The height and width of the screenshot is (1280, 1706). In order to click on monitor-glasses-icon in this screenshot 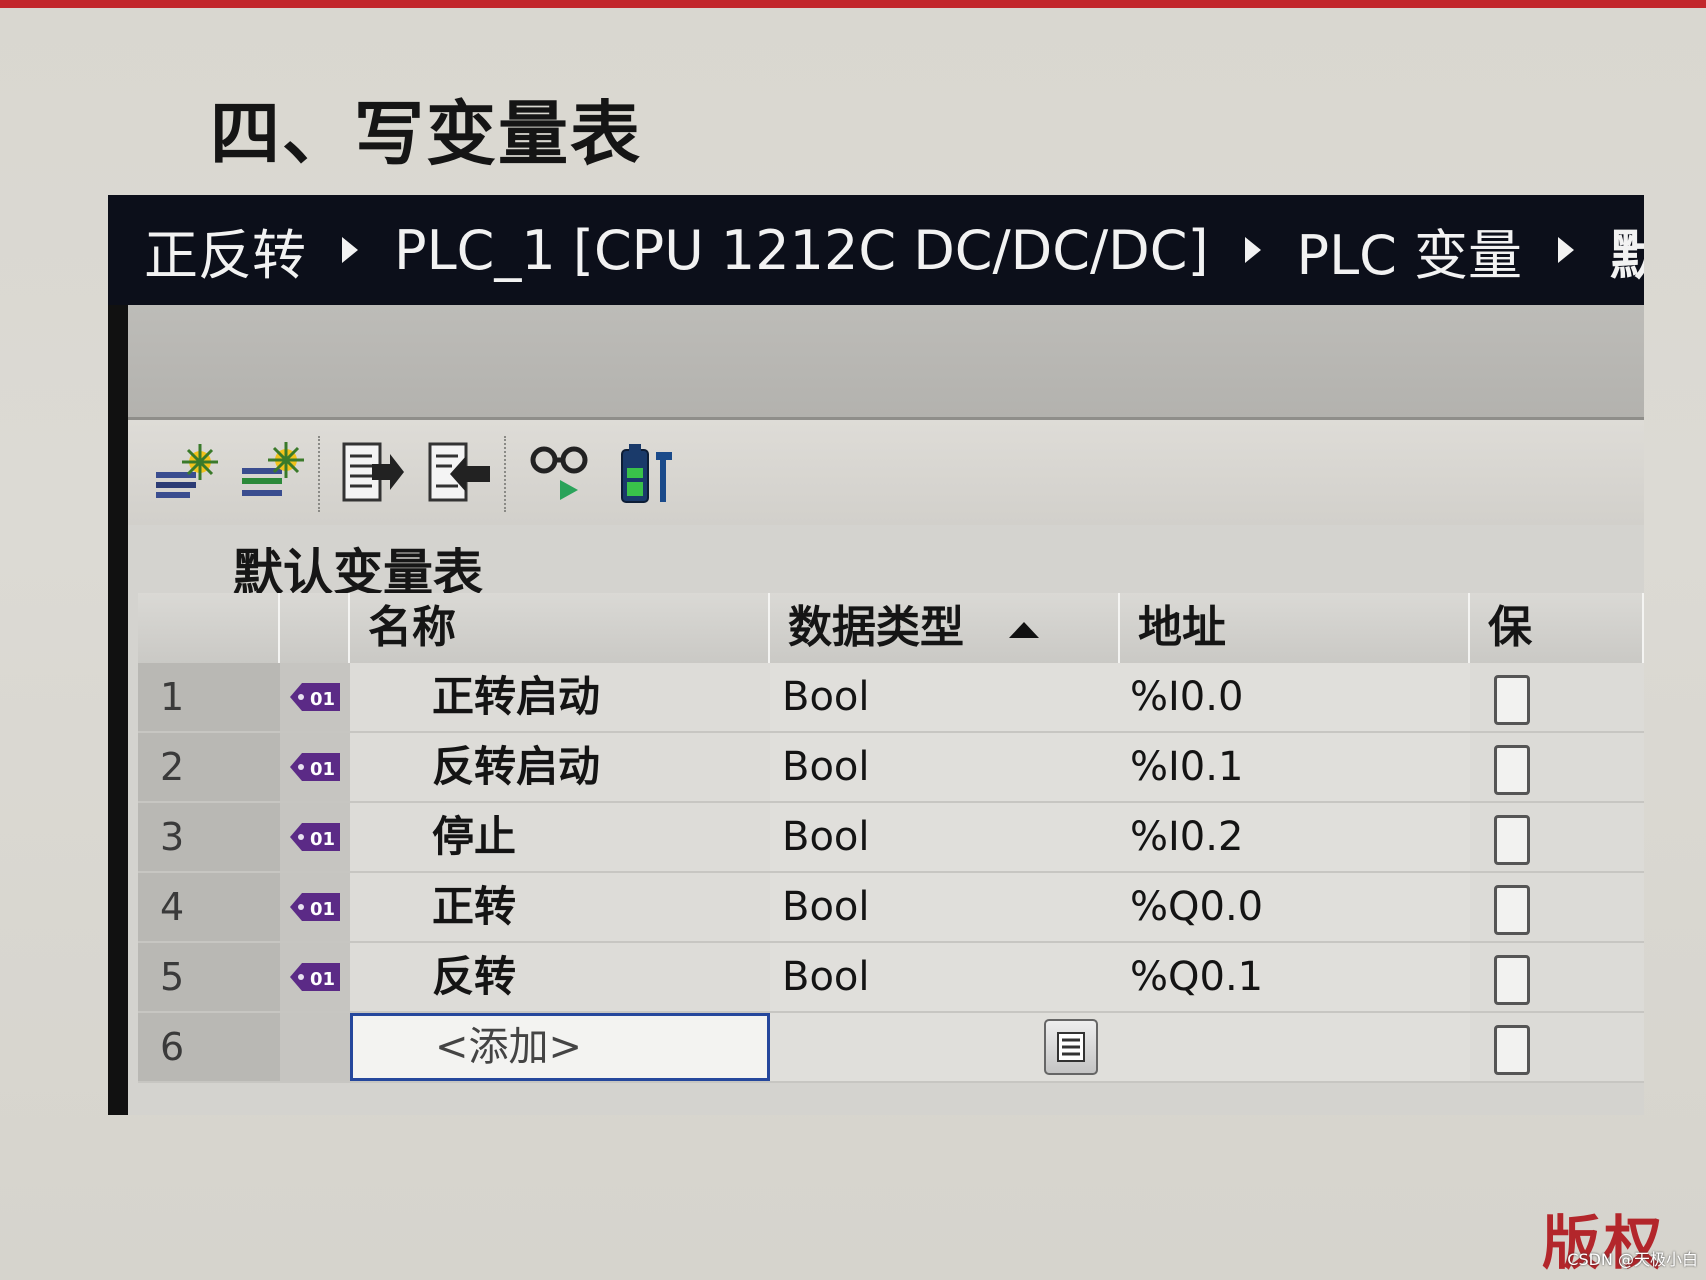, I will do `click(561, 473)`.